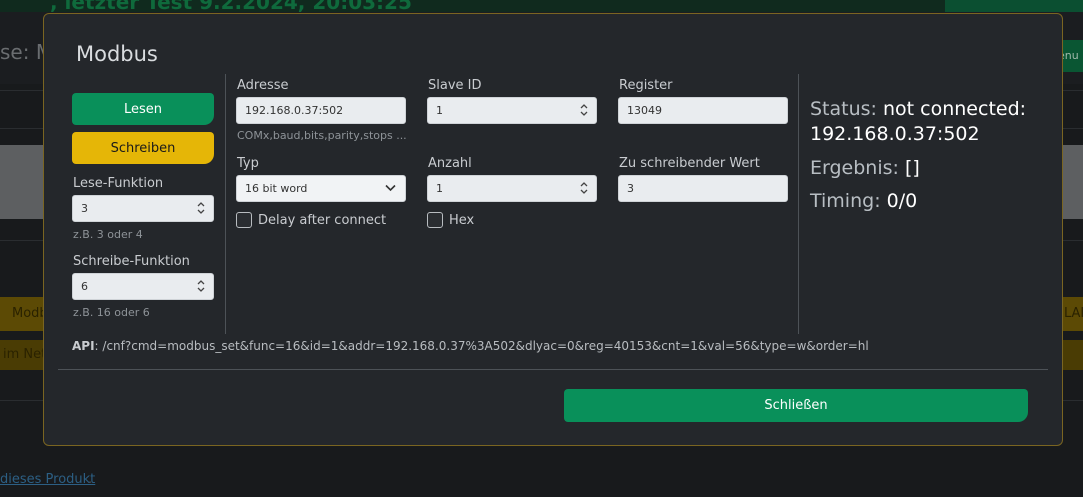 This screenshot has height=497, width=1083. I want to click on close-button: Schließen, so click(796, 405).